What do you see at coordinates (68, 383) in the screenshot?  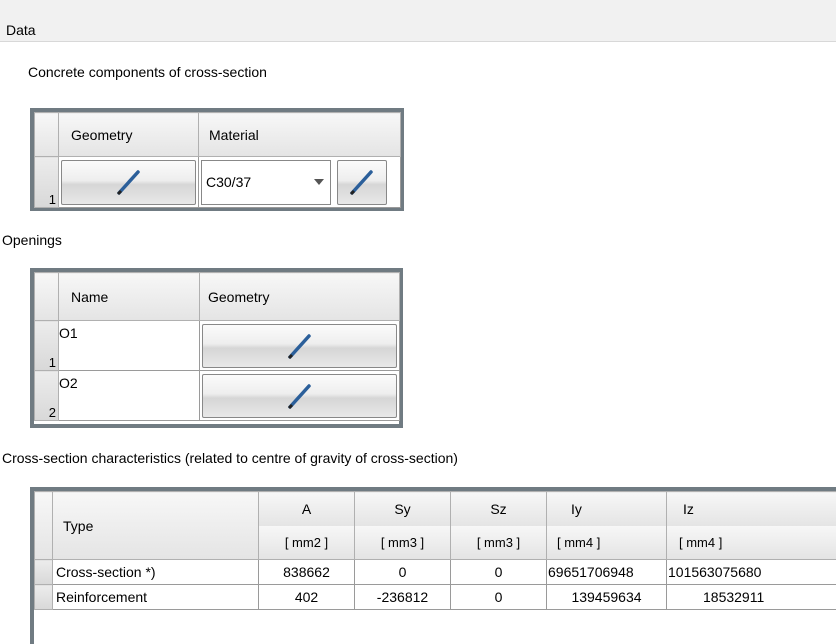 I see `opening-name-cell: O2` at bounding box center [68, 383].